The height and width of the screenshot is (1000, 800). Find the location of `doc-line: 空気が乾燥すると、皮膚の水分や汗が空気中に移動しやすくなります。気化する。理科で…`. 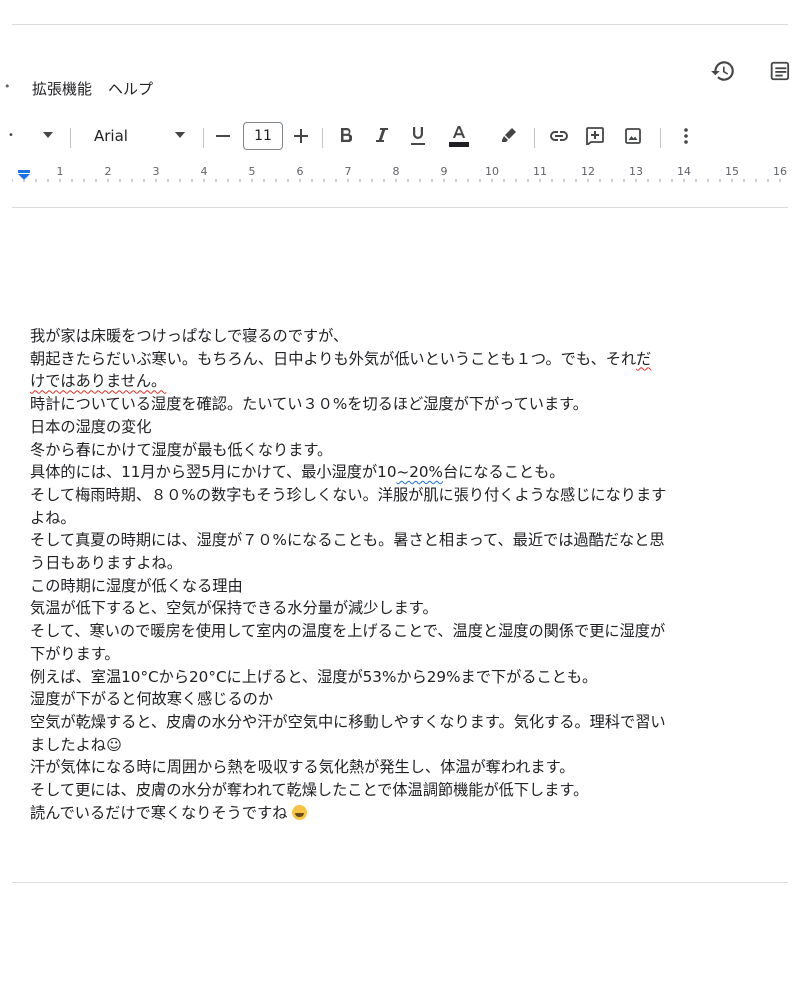

doc-line: 空気が乾燥すると、皮膚の水分や汗が空気中に移動しやすくなります。気化する。理科で… is located at coordinates (348, 721).